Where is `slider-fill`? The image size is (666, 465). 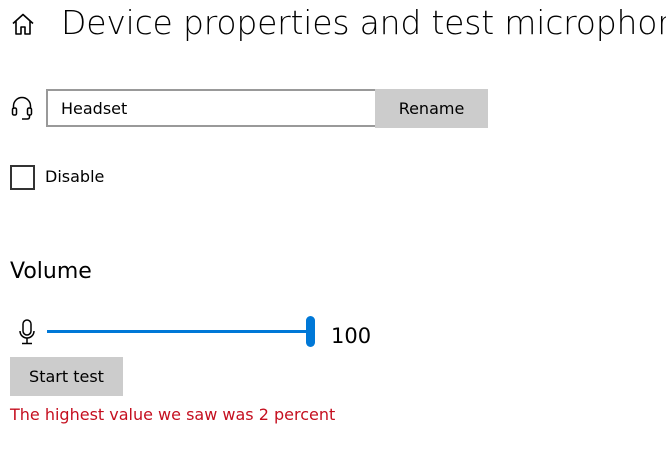 slider-fill is located at coordinates (179, 331).